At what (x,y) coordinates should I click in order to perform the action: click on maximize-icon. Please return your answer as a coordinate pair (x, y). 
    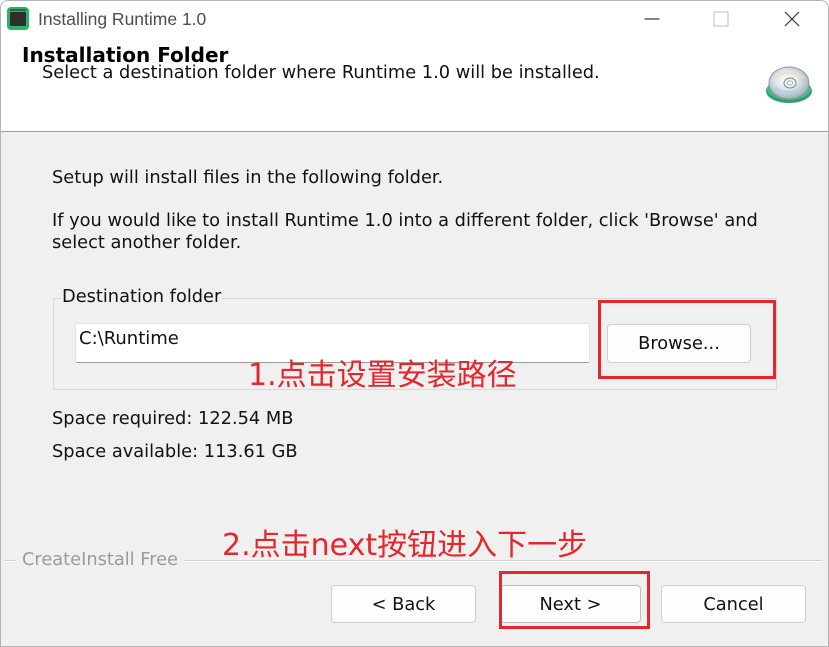
    Looking at the image, I should click on (721, 19).